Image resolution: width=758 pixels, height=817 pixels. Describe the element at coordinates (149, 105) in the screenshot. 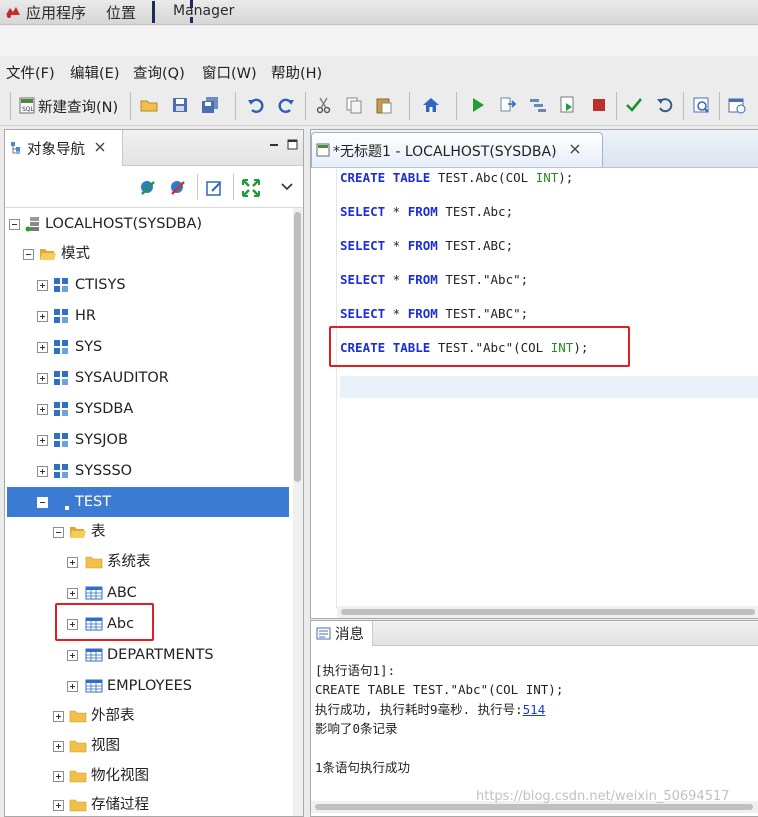

I see `open-folder-icon` at that location.